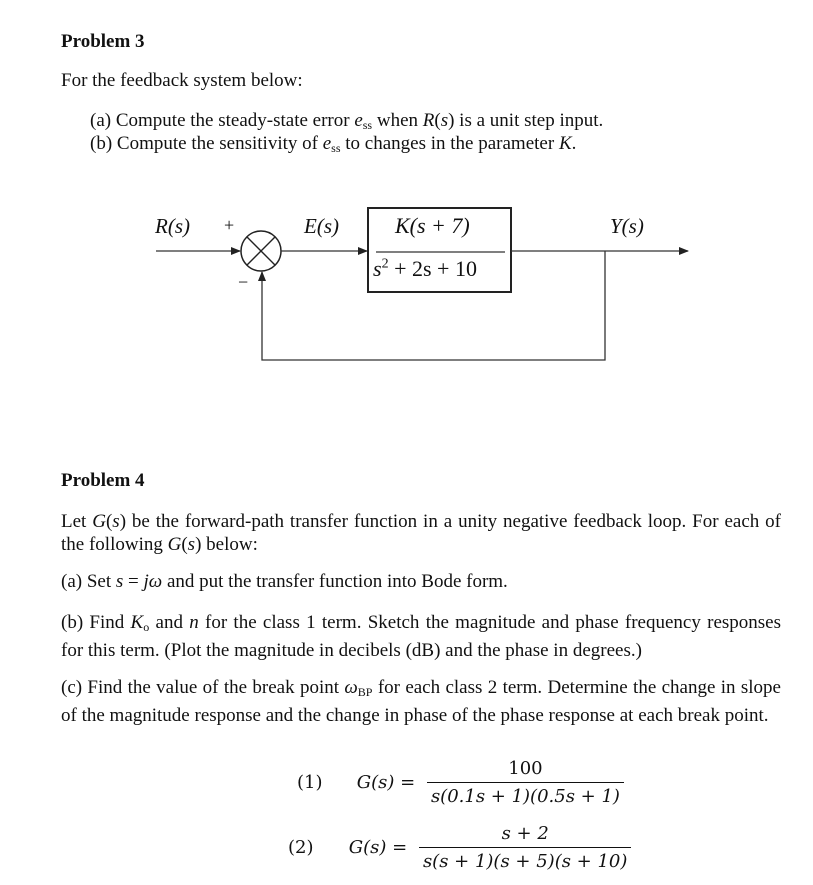  Describe the element at coordinates (397, 120) in the screenshot. I see `part-text: when` at that location.